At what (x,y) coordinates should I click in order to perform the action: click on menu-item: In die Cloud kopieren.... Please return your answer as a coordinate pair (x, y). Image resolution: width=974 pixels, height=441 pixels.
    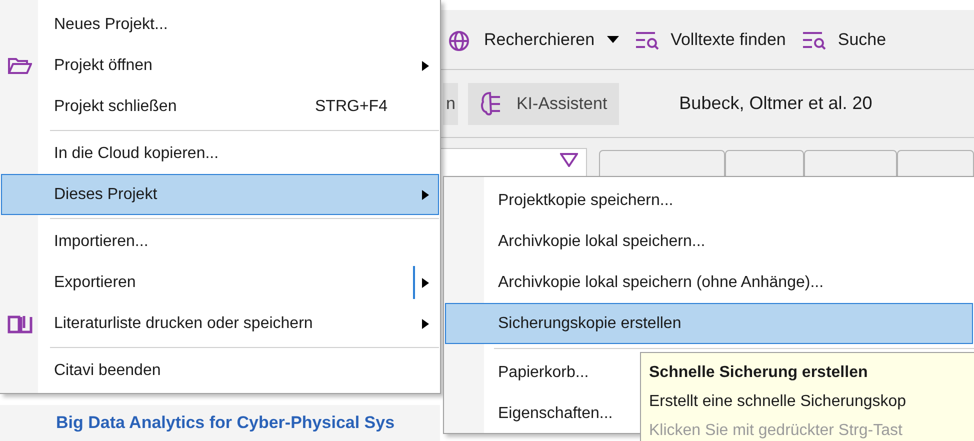
    Looking at the image, I should click on (220, 153).